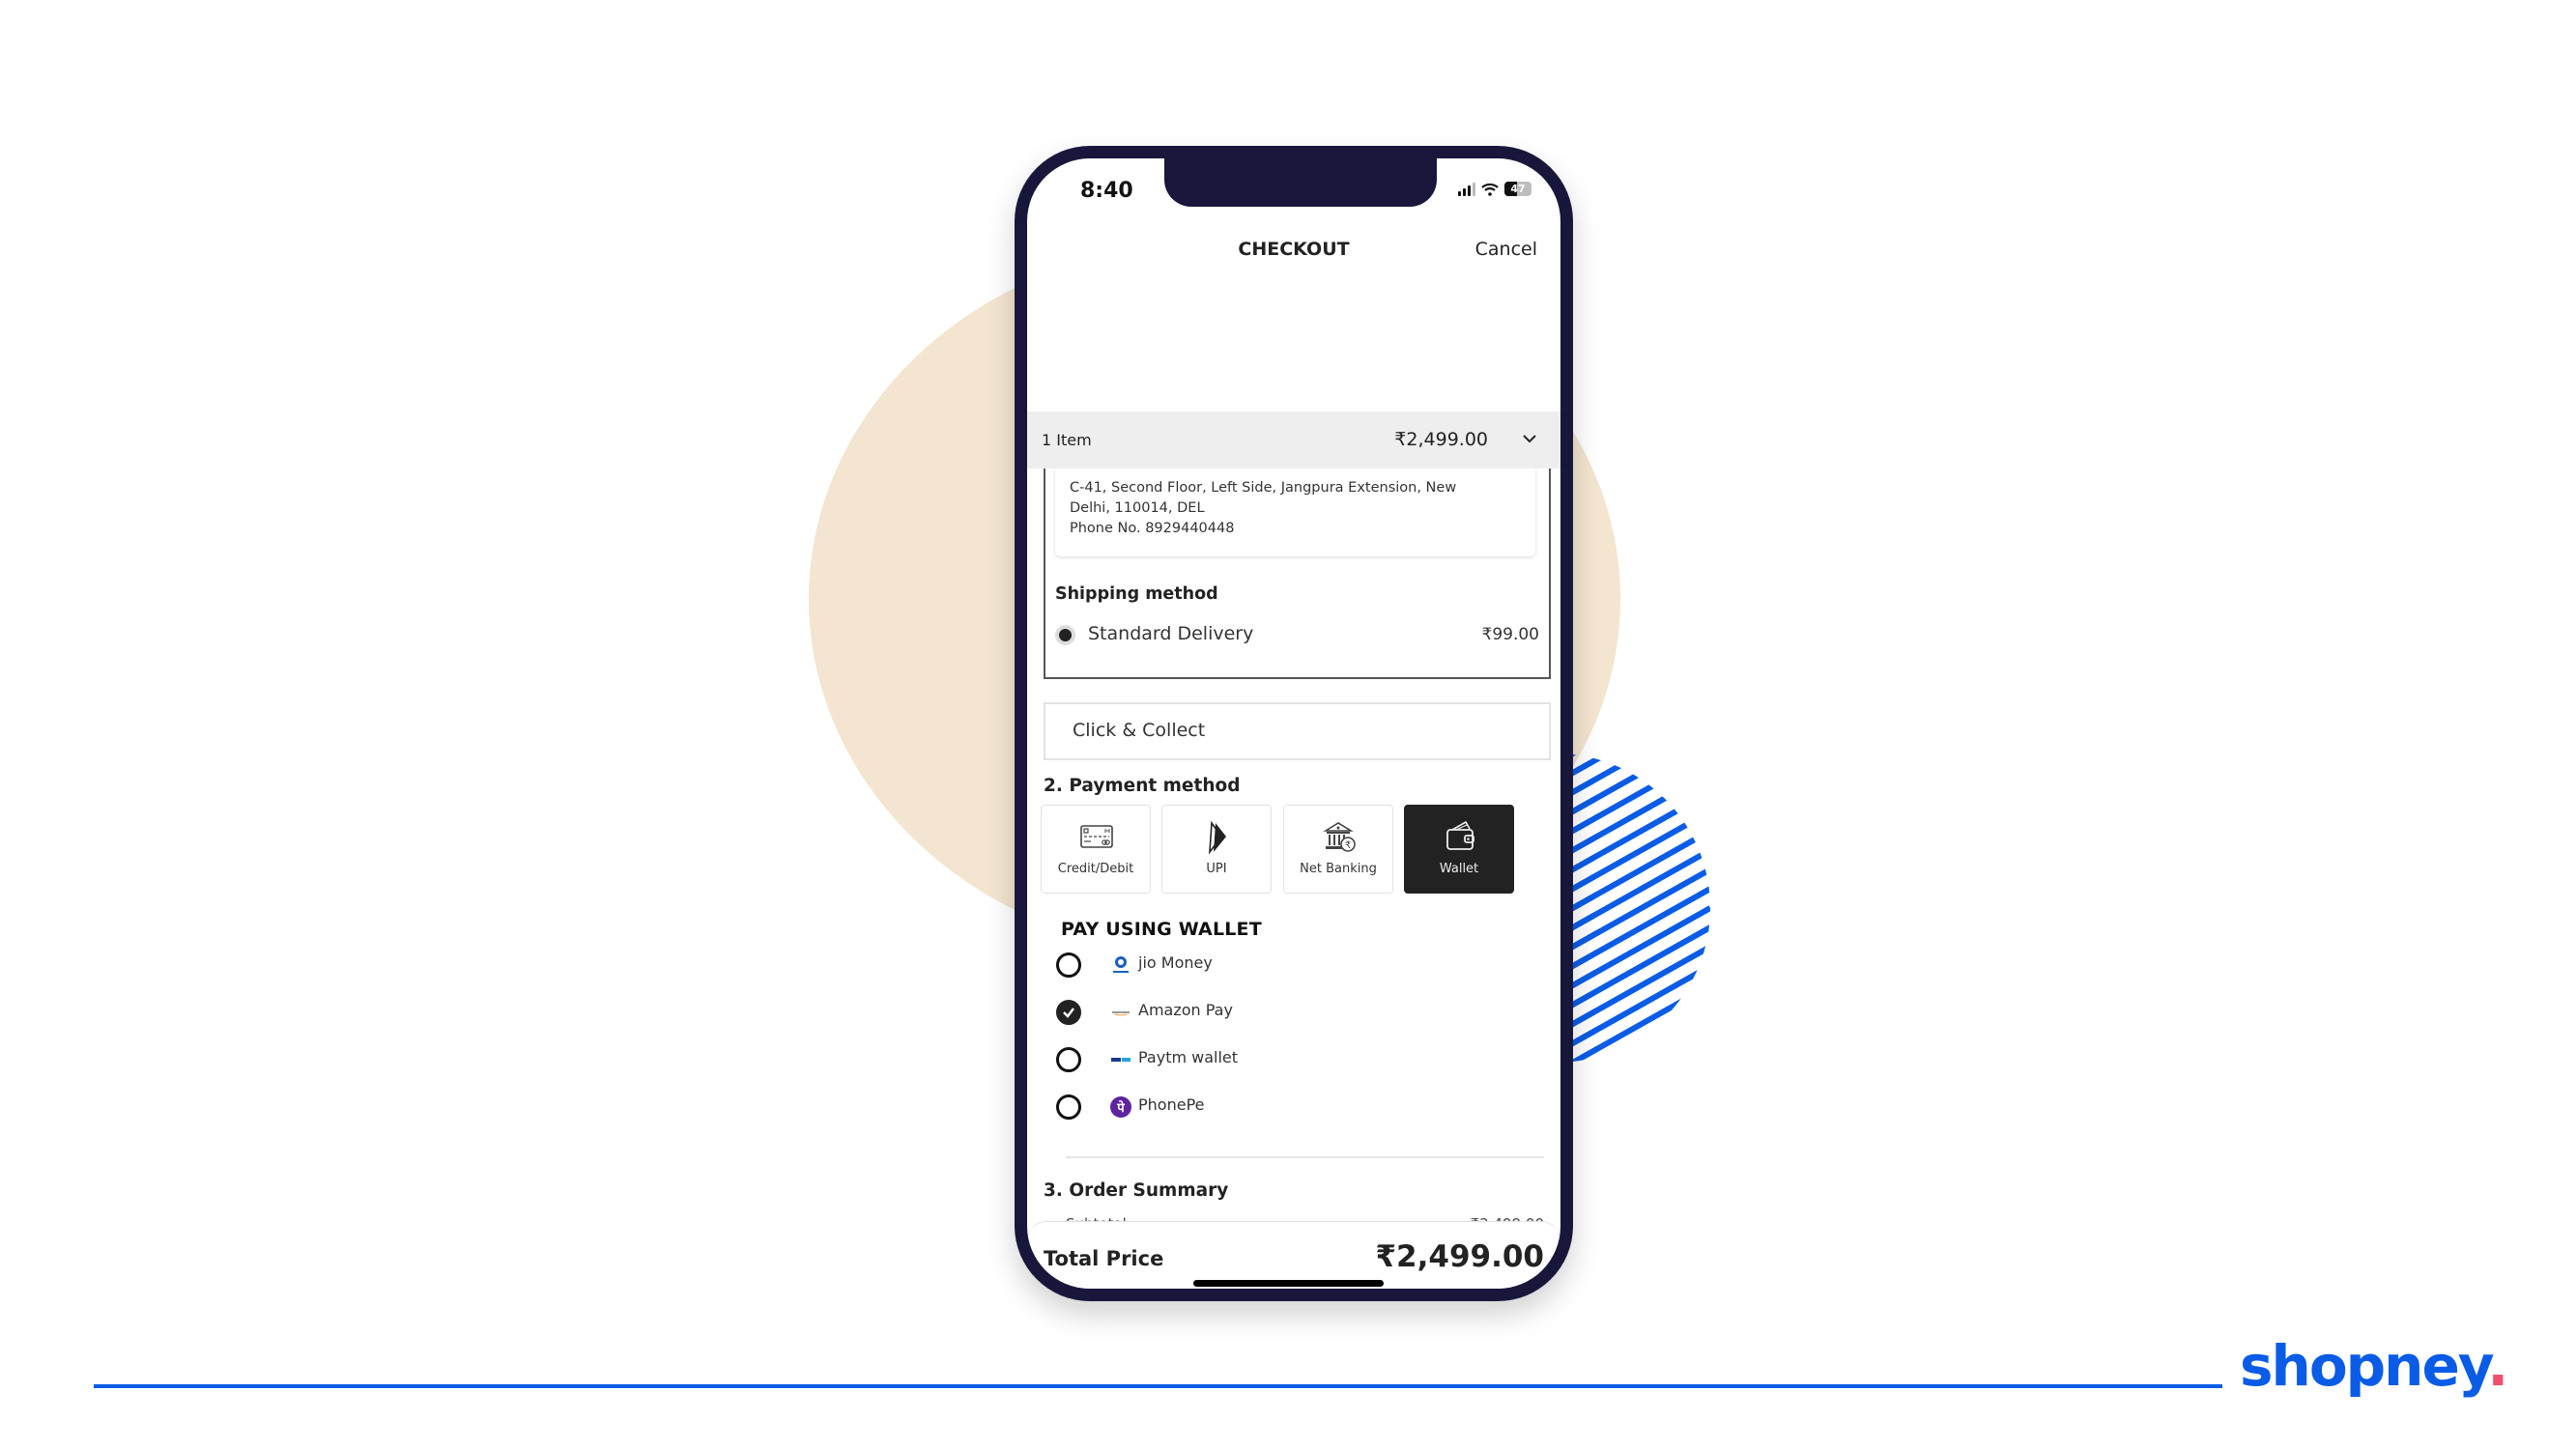  Describe the element at coordinates (1217, 837) in the screenshot. I see `upi-icon` at that location.